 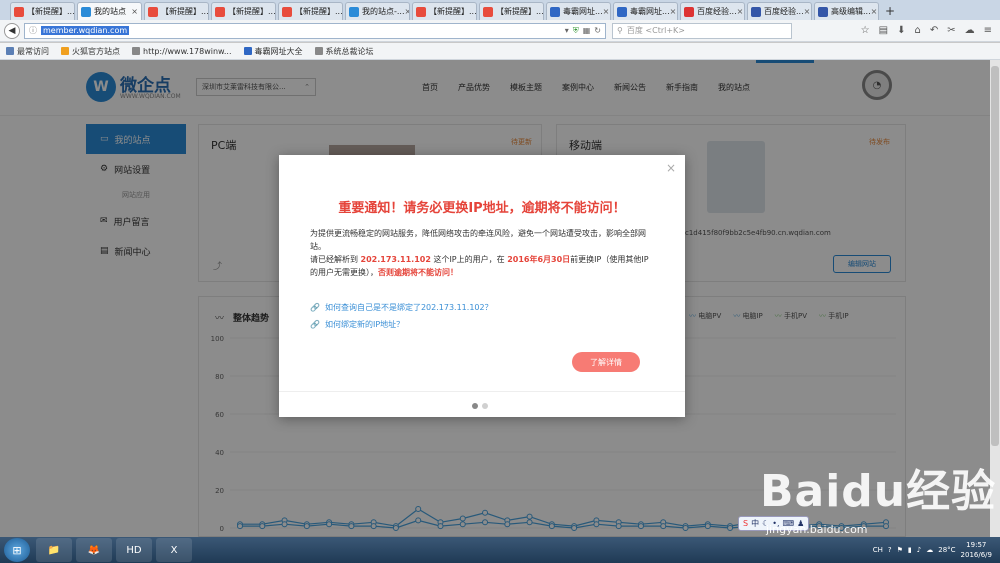 What do you see at coordinates (890, 11) in the screenshot?
I see `new-tab-button: +` at bounding box center [890, 11].